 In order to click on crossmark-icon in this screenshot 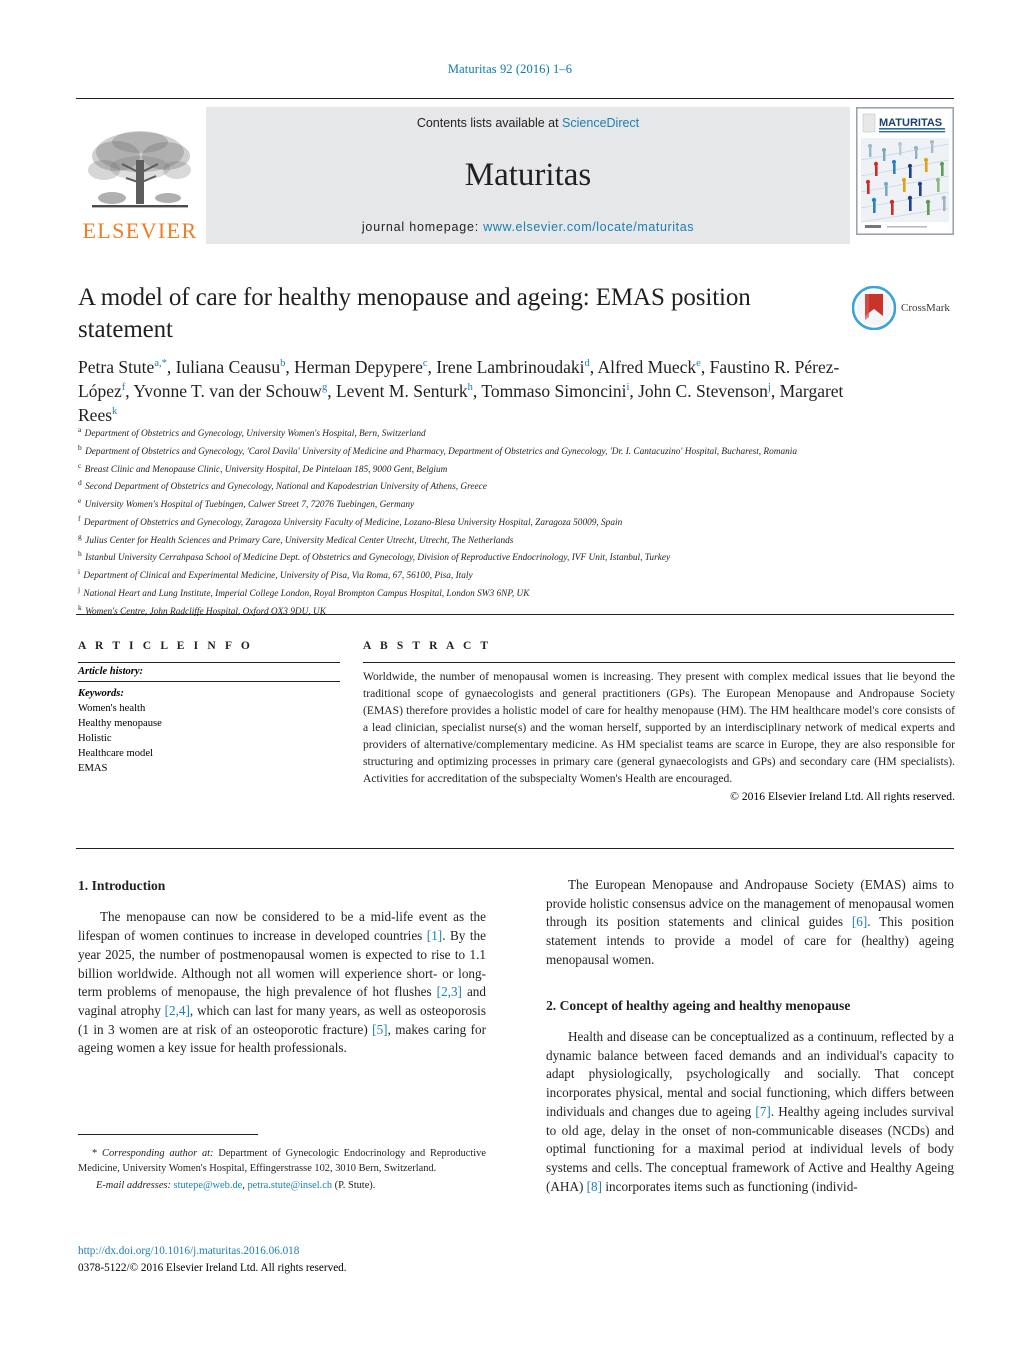, I will do `click(874, 308)`.